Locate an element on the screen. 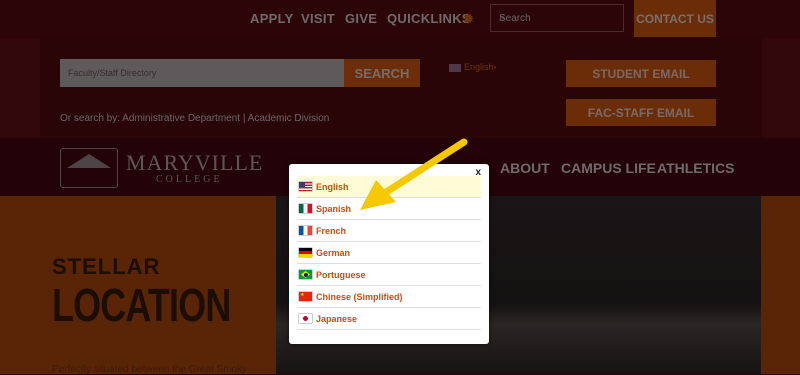 The image size is (800, 375). language-option-japanese: Japanese is located at coordinates (389, 319).